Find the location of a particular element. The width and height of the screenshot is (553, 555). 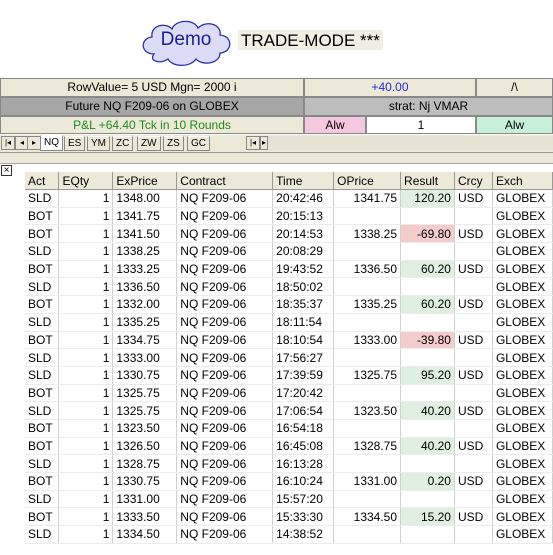

table-row: SLD 1 1328.75 NQ F209-06 16:13:28 GLOBEX is located at coordinates (289, 463).